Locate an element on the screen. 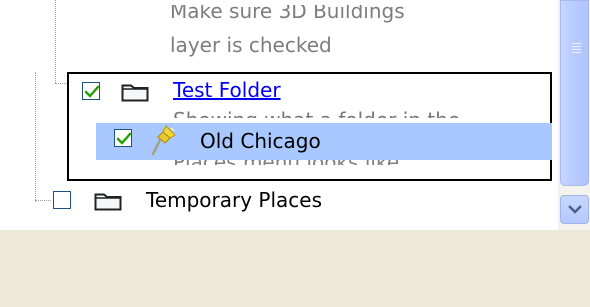  chevron-down-icon is located at coordinates (575, 209).